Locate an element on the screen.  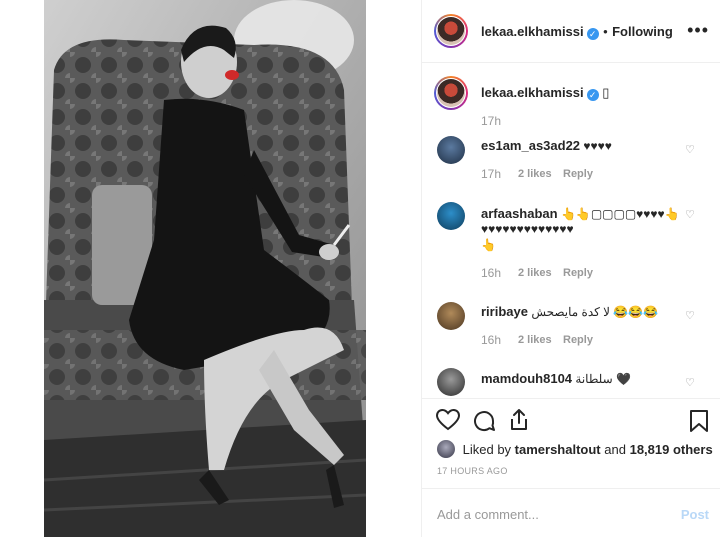
more-options-icon: ••• is located at coordinates (698, 30).